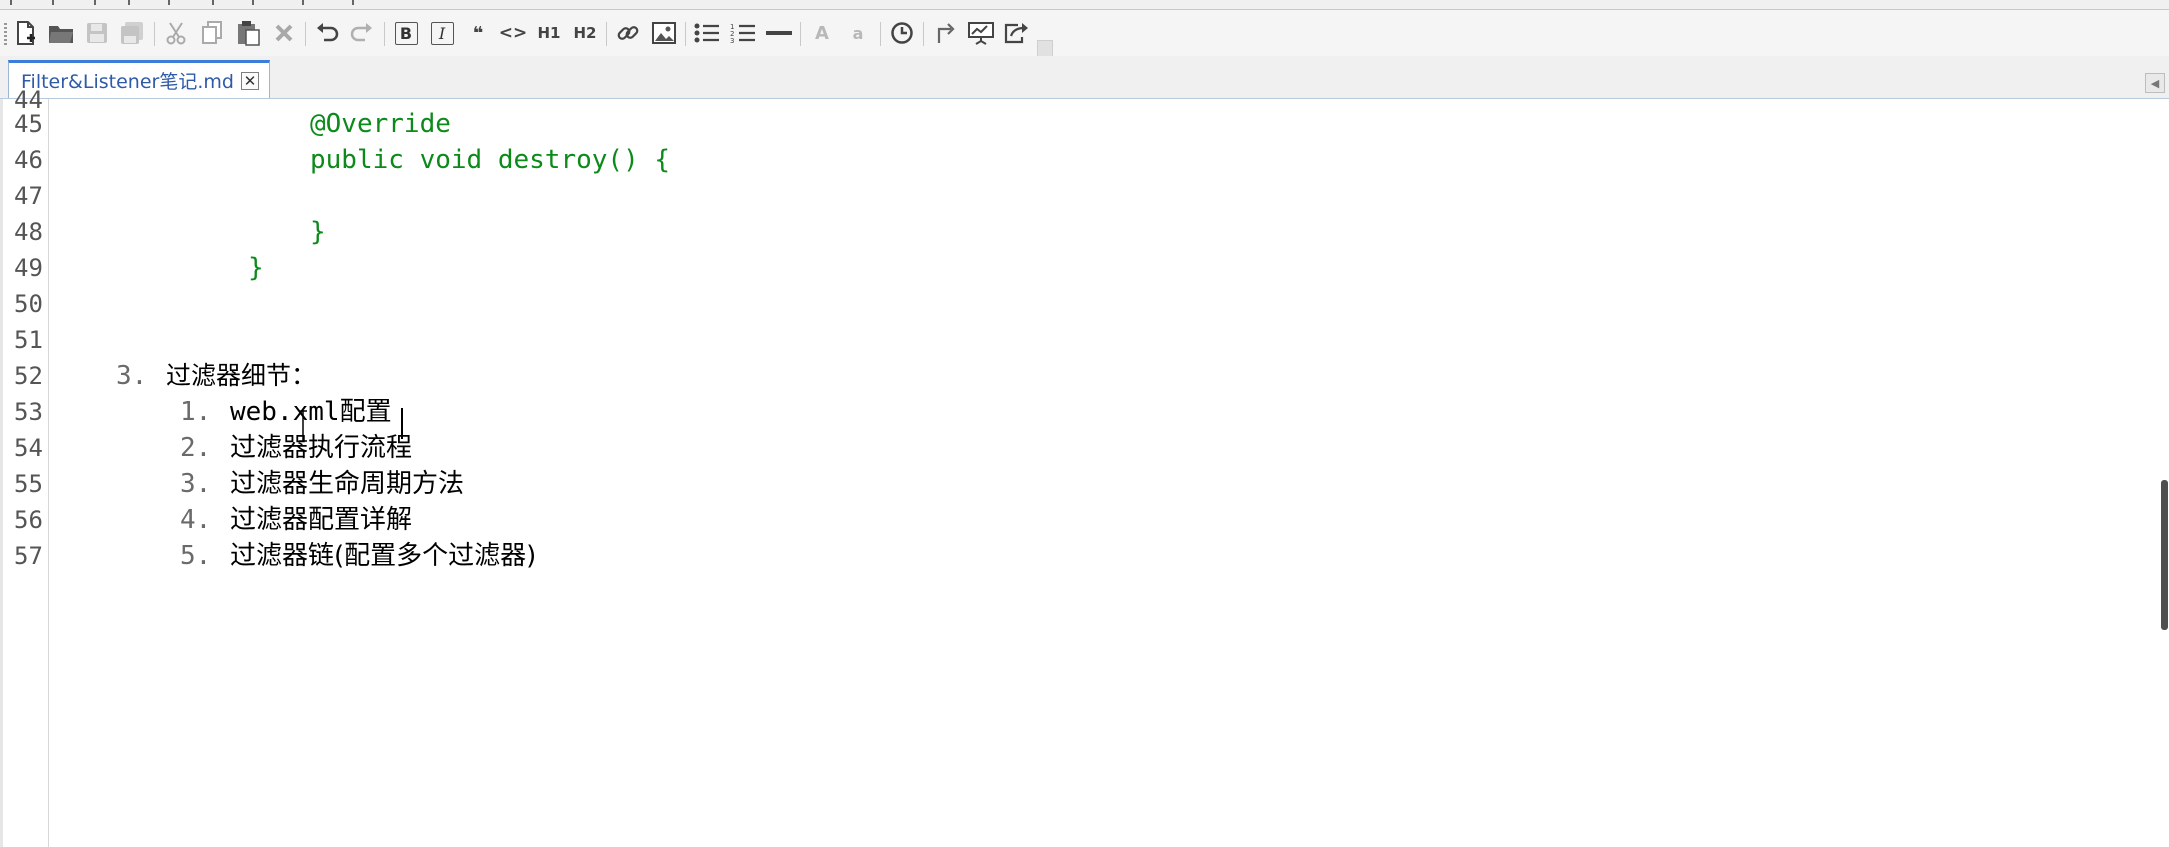  Describe the element at coordinates (945, 33) in the screenshot. I see `line-break-icon` at that location.